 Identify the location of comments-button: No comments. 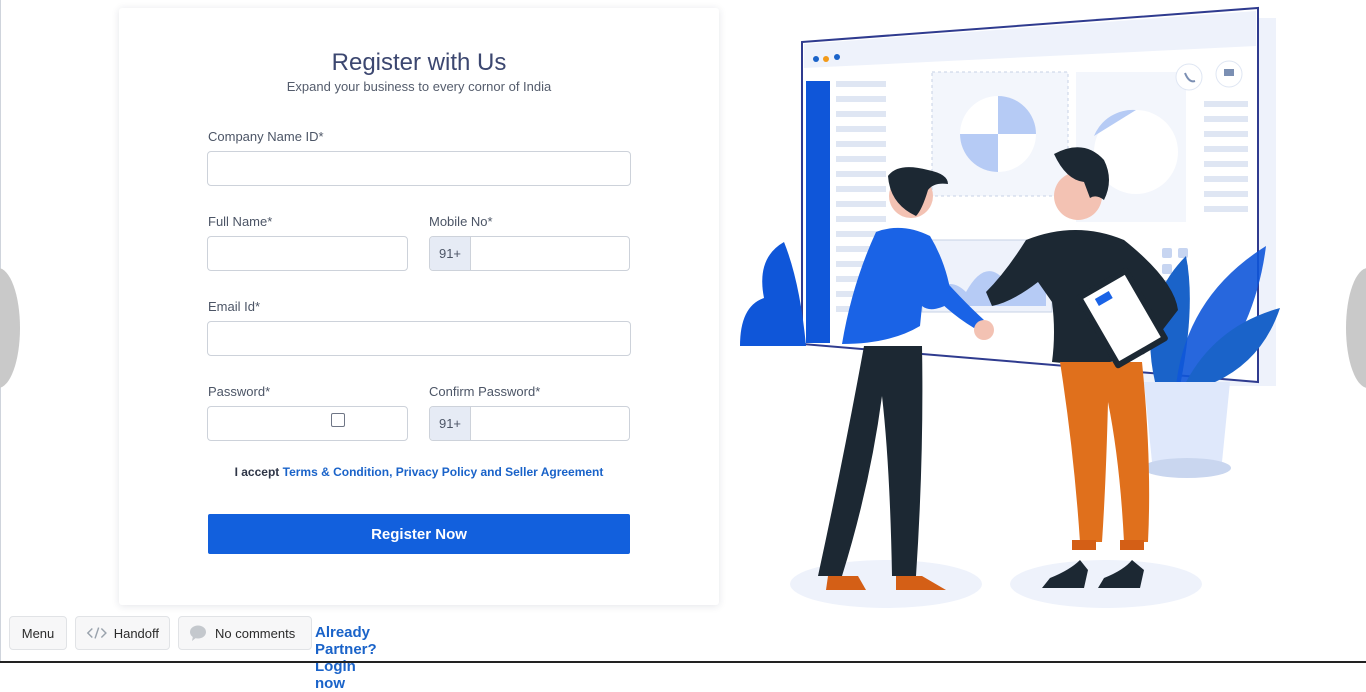
(245, 633).